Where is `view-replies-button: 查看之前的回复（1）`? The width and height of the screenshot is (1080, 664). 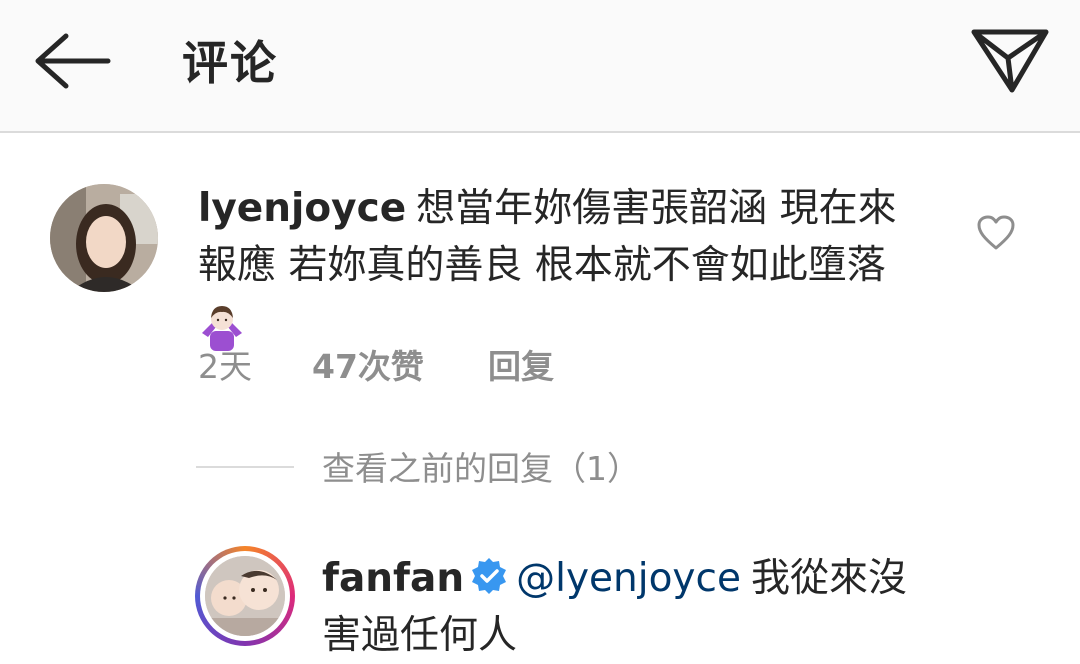 view-replies-button: 查看之前的回复（1） is located at coordinates (481, 469).